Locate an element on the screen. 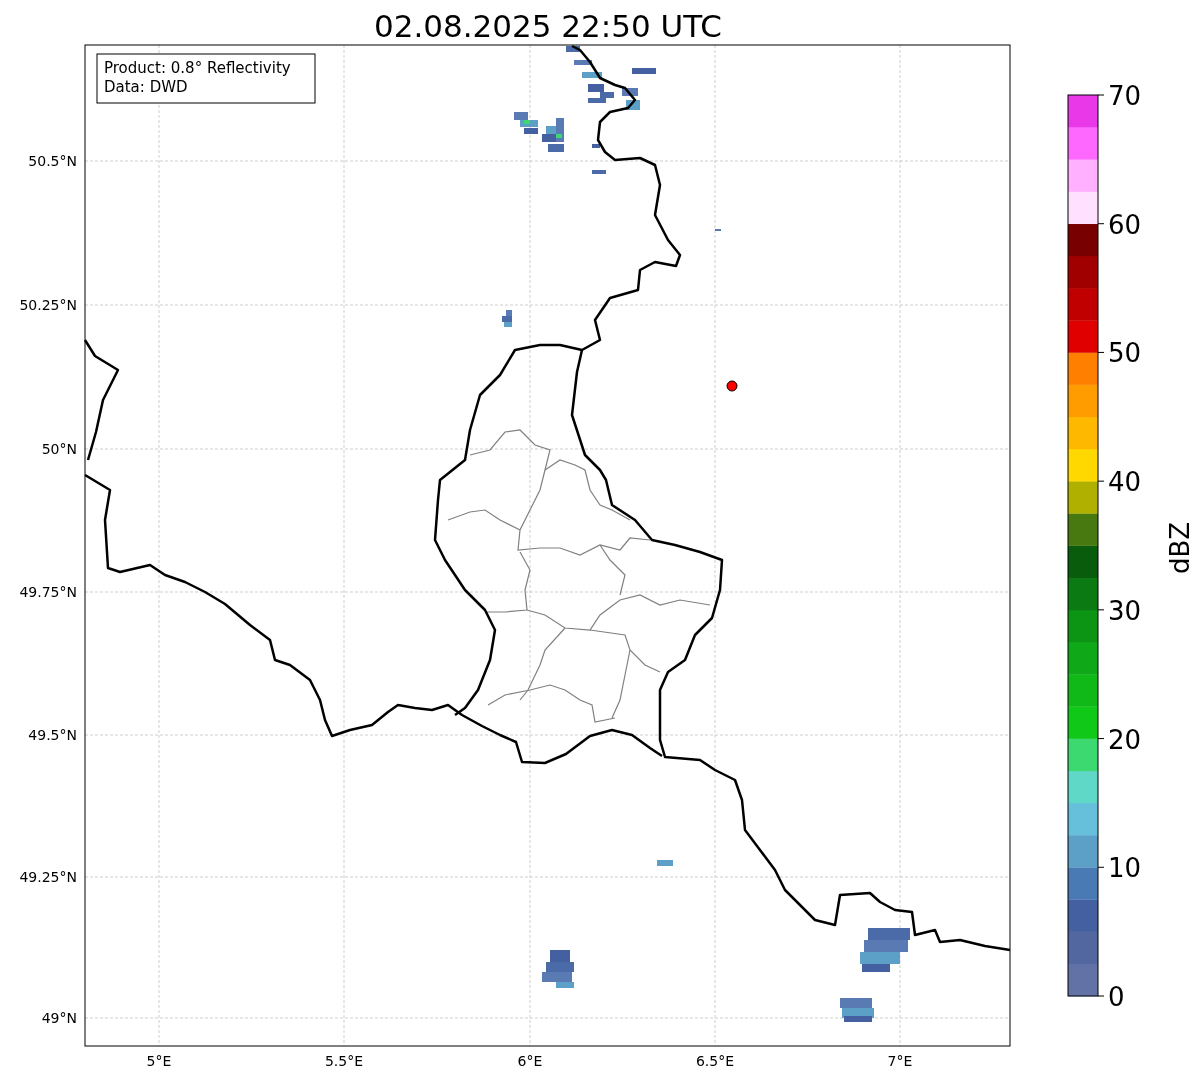  latitude-label: 50°N is located at coordinates (59, 449).